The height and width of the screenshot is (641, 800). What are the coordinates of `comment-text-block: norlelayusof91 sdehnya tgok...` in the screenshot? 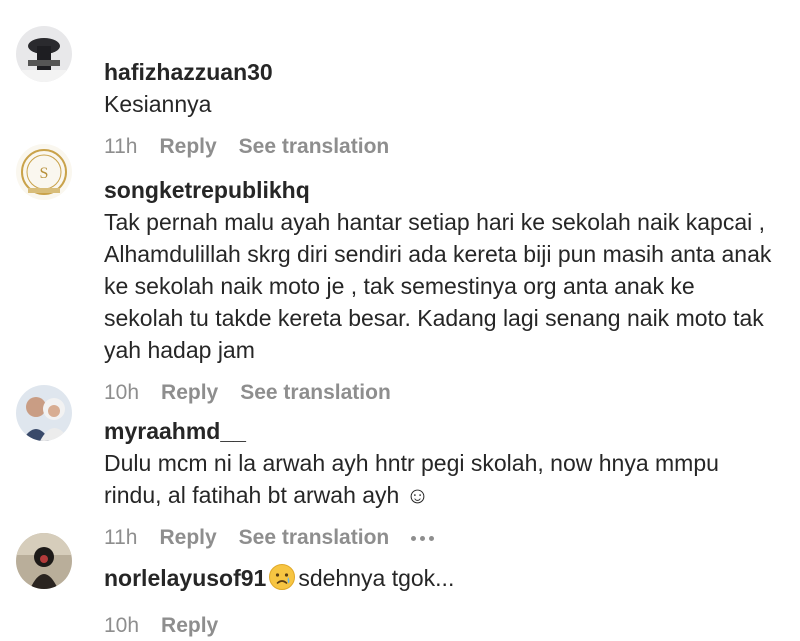 It's located at (442, 564).